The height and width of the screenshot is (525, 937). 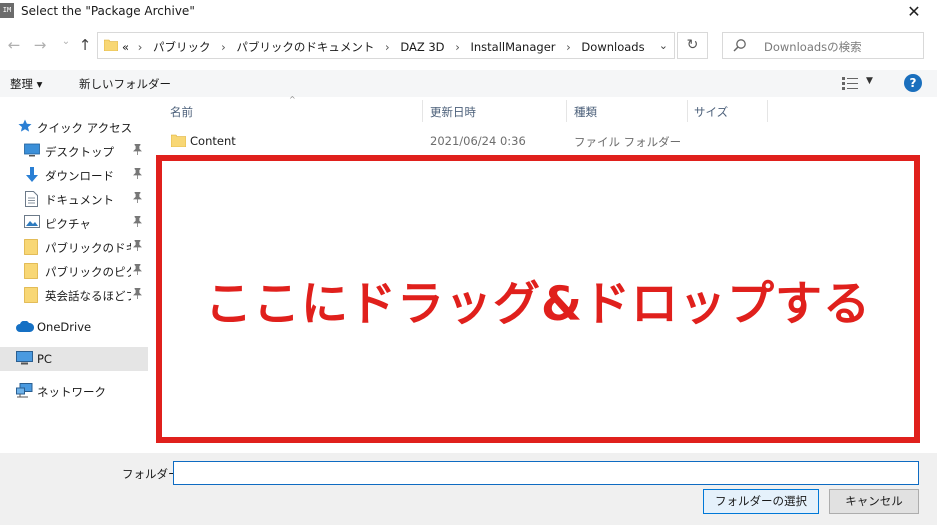 What do you see at coordinates (88, 296) in the screenshot?
I see `sidebar-item-label: 英会話なるほどフレ` at bounding box center [88, 296].